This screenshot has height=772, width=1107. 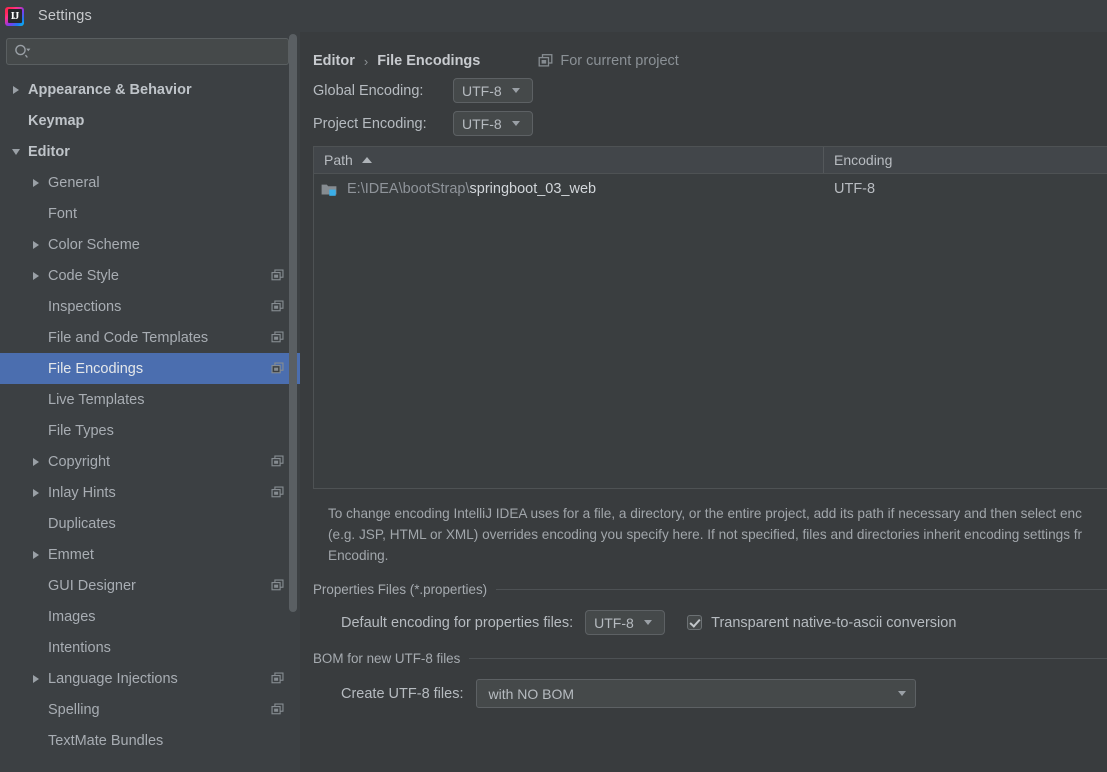 What do you see at coordinates (150, 678) in the screenshot?
I see `sidebar-item-language-injections: Language Injections` at bounding box center [150, 678].